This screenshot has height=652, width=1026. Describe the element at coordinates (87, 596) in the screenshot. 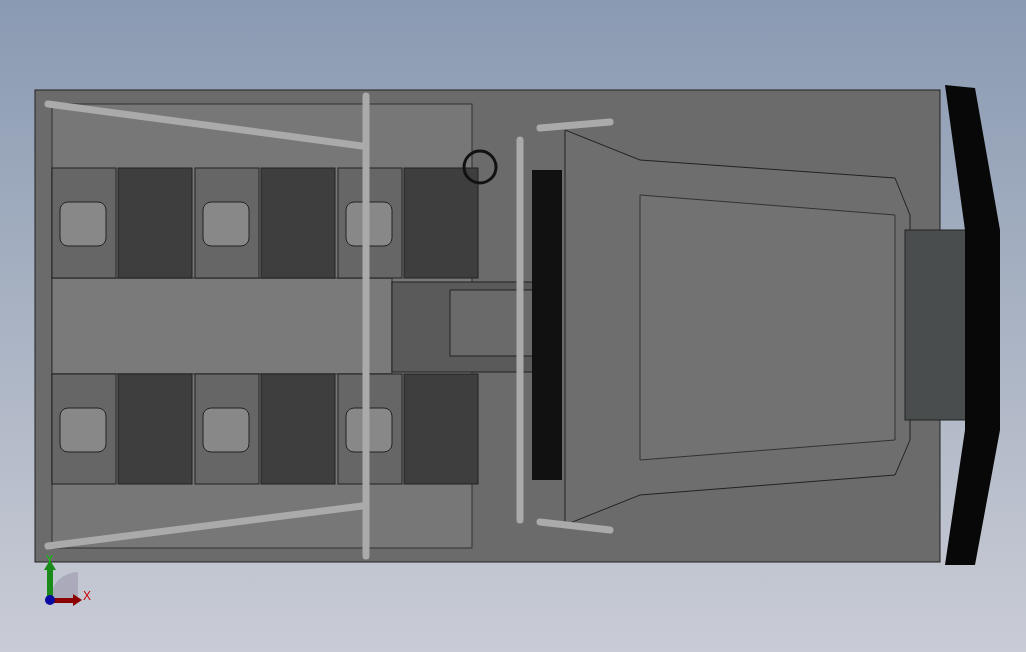

I see `x-axis-label: X` at that location.